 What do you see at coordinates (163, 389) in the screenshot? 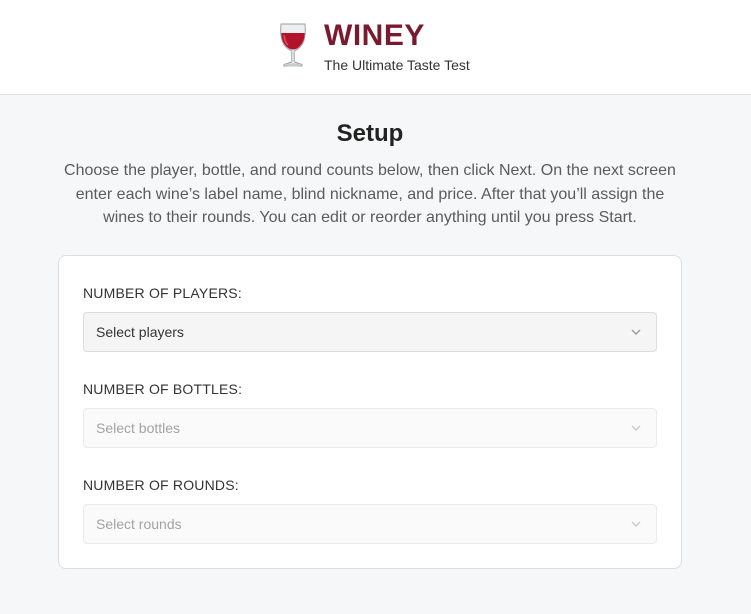
I see `bottles-label: NUMBER OF BOTTLES:` at bounding box center [163, 389].